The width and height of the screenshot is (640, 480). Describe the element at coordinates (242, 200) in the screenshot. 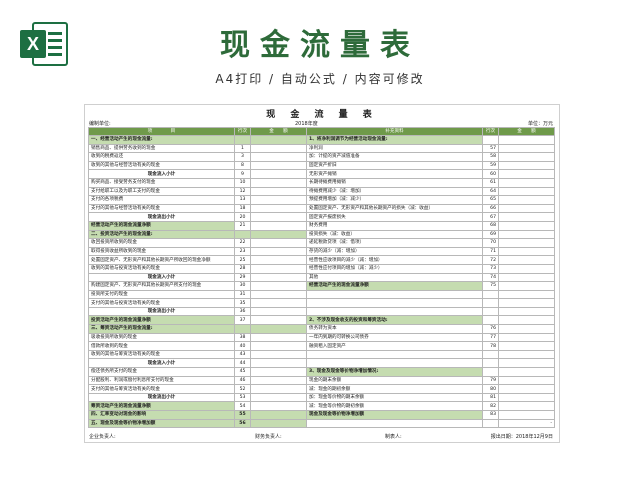

I see `line-number-cell: 13` at that location.